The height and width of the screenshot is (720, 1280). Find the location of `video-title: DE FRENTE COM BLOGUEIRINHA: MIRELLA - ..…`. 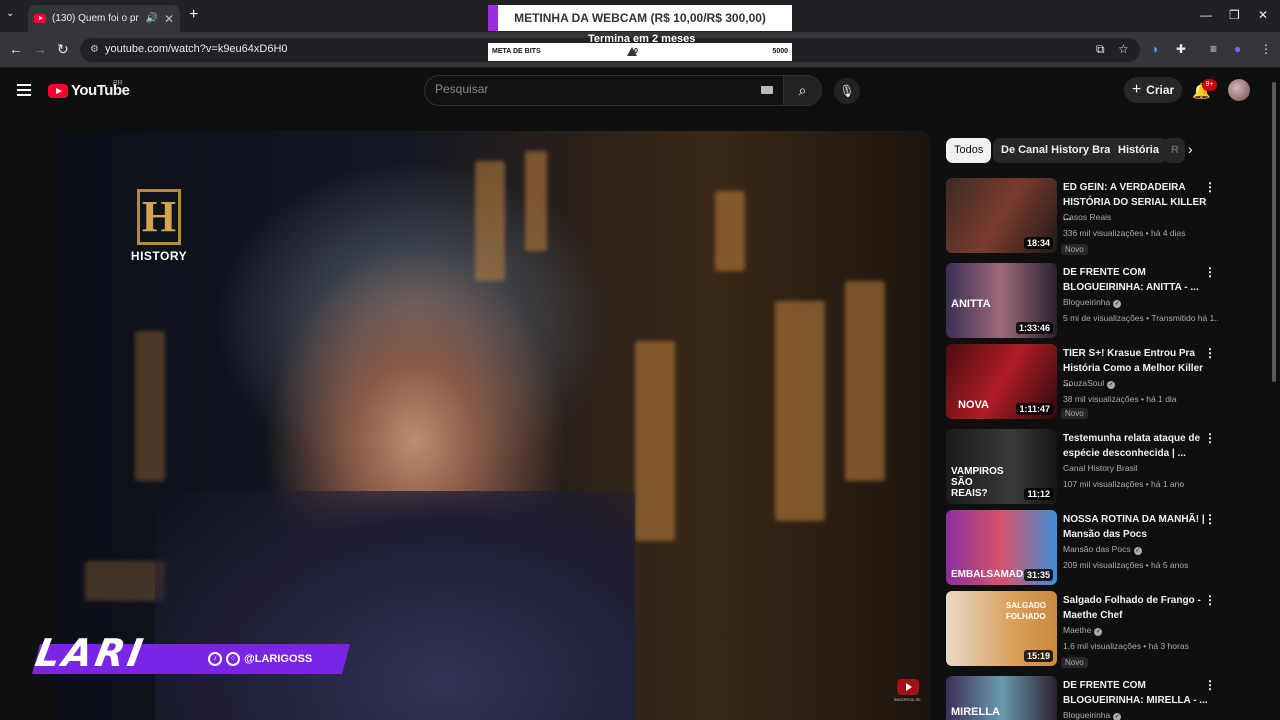

video-title: DE FRENTE COM BLOGUEIRINHA: MIRELLA - ..… is located at coordinates (1138, 693).